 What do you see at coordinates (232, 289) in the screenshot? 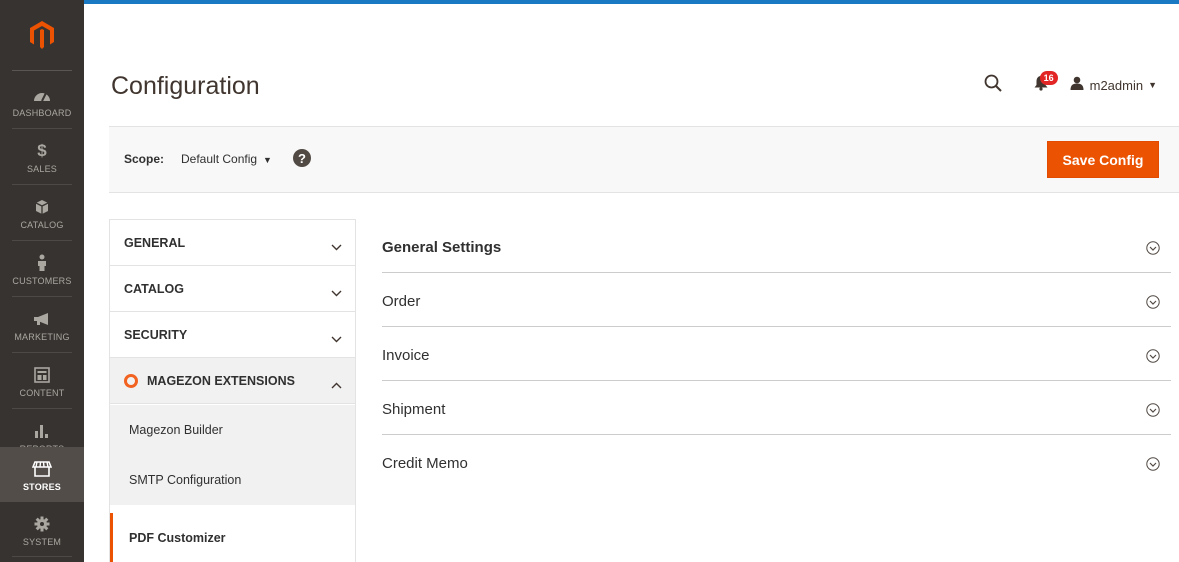
I see `tab-catalog: CATALOG` at bounding box center [232, 289].